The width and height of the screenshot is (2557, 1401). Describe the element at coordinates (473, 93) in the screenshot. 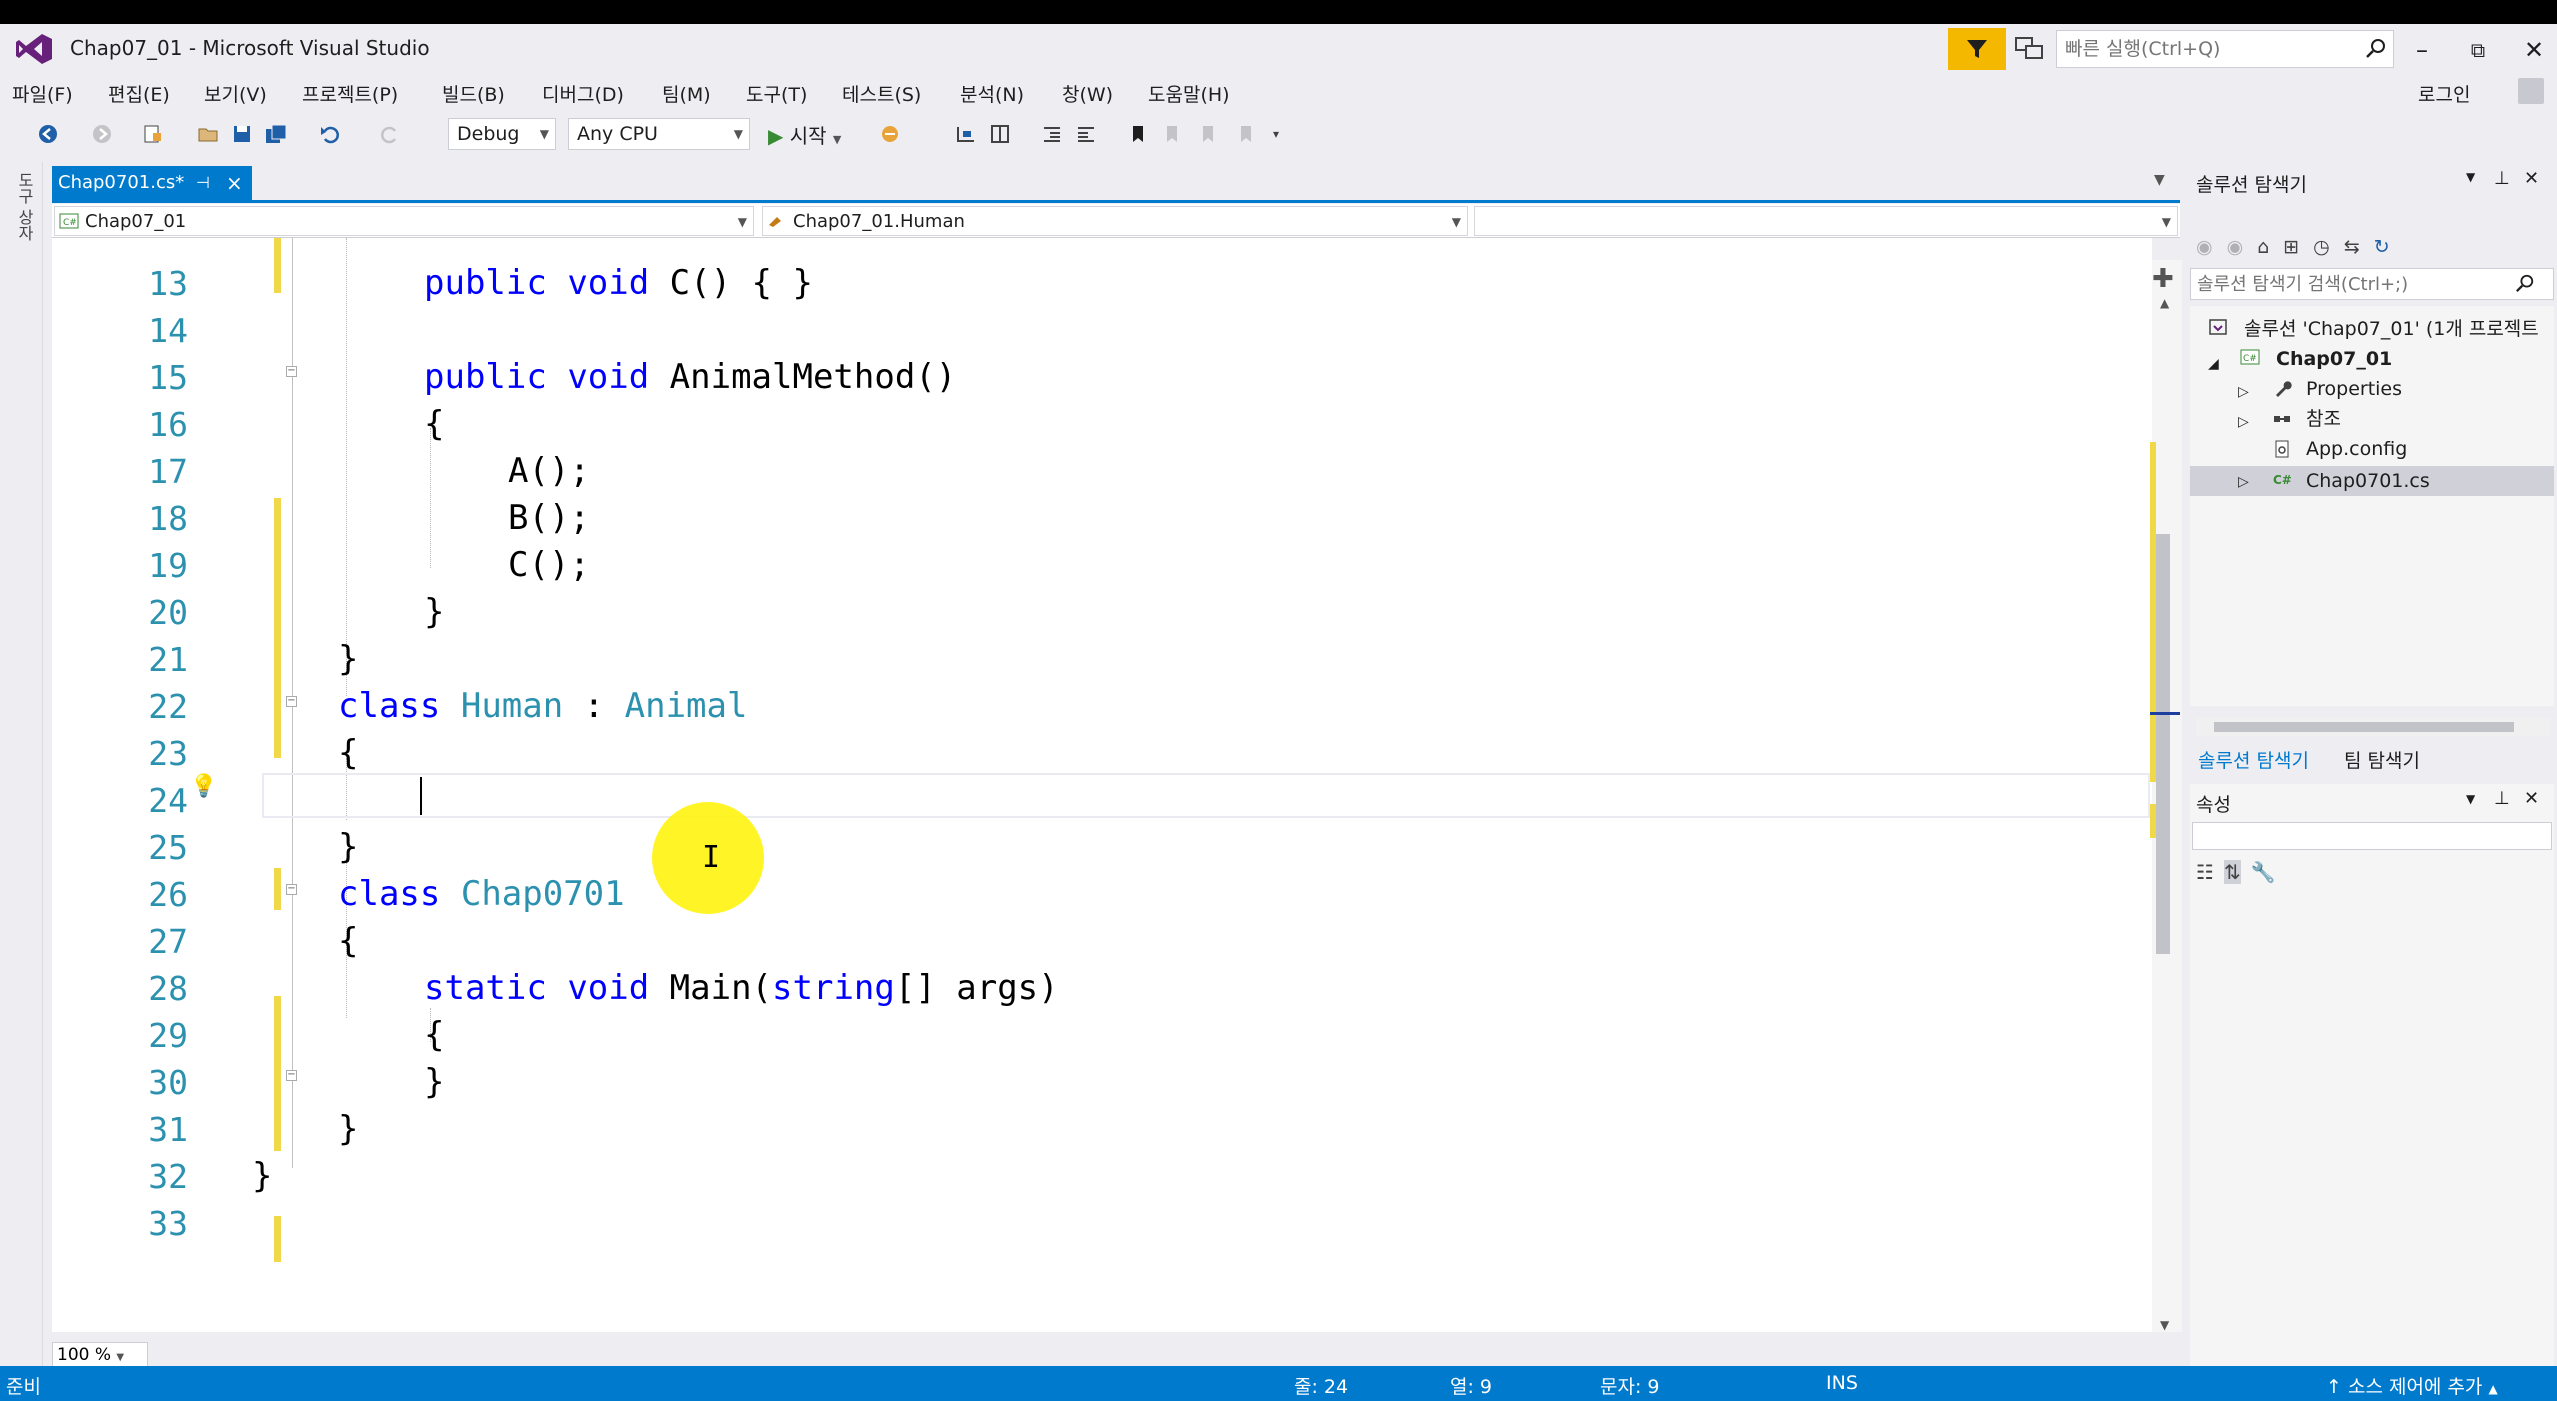

I see `menu-build: 빌드(B)` at that location.